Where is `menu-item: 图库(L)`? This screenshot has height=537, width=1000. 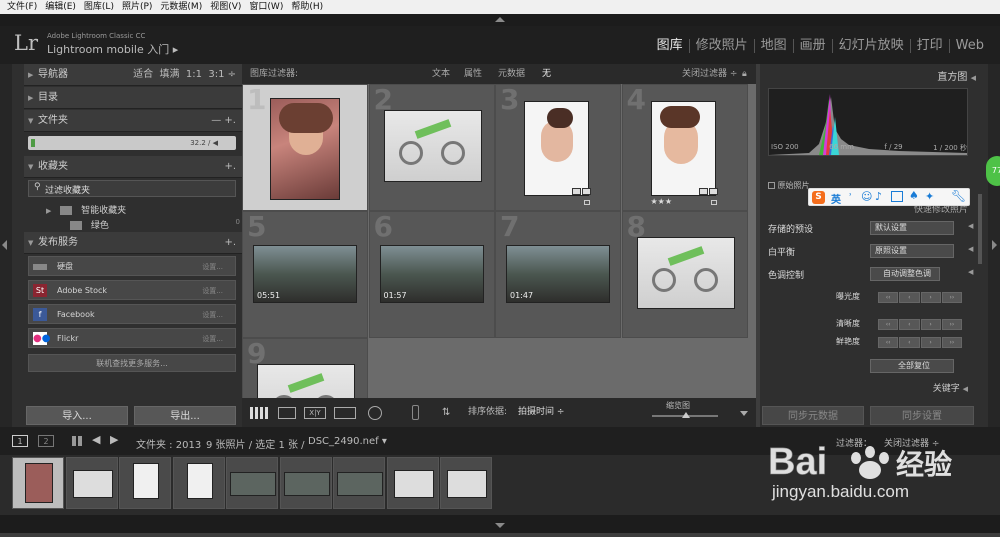
menu-item: 图库(L) is located at coordinates (99, 7).